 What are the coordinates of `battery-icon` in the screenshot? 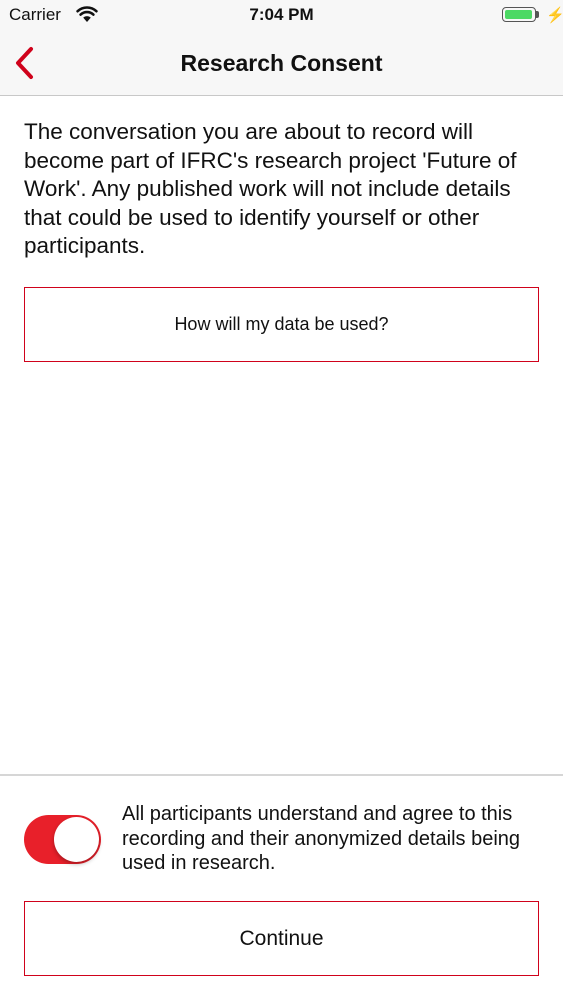 It's located at (519, 14).